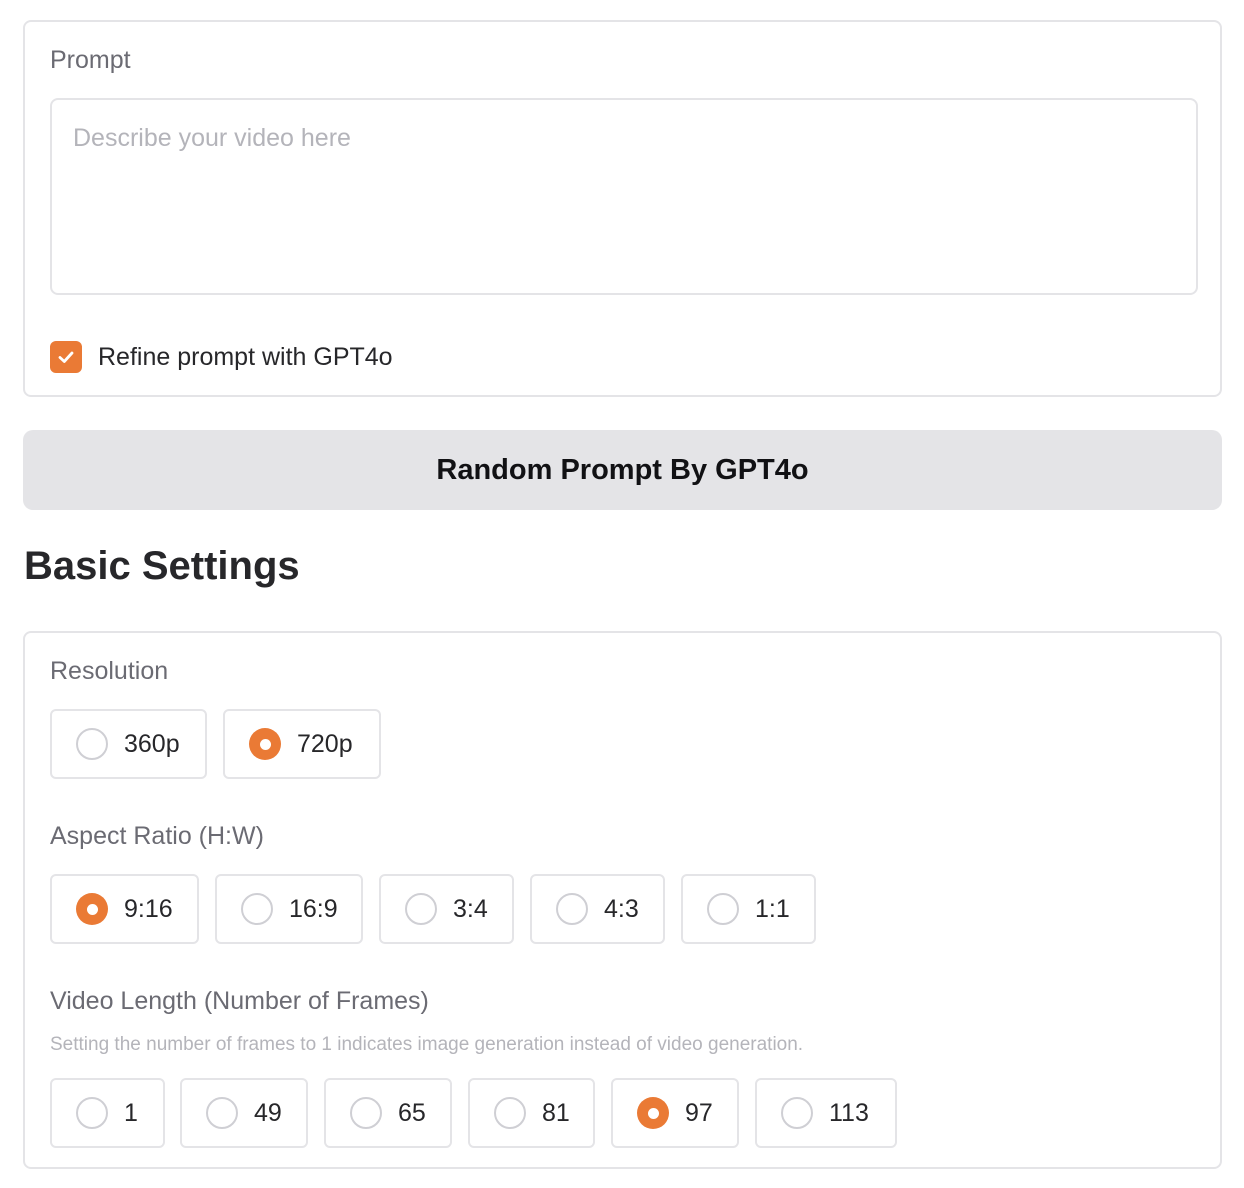 The height and width of the screenshot is (1188, 1244). What do you see at coordinates (622, 470) in the screenshot?
I see `random-prompt-button: Random Prompt By GPT4o` at bounding box center [622, 470].